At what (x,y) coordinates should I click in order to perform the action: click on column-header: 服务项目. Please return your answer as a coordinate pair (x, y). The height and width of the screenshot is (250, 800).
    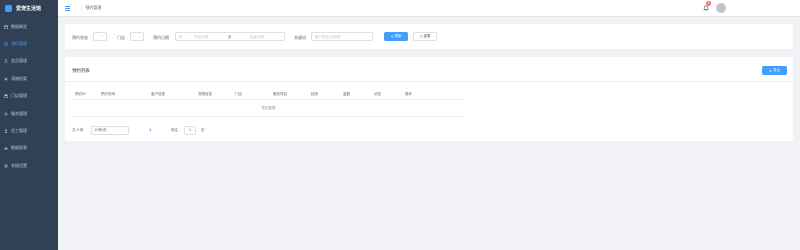
    Looking at the image, I should click on (280, 94).